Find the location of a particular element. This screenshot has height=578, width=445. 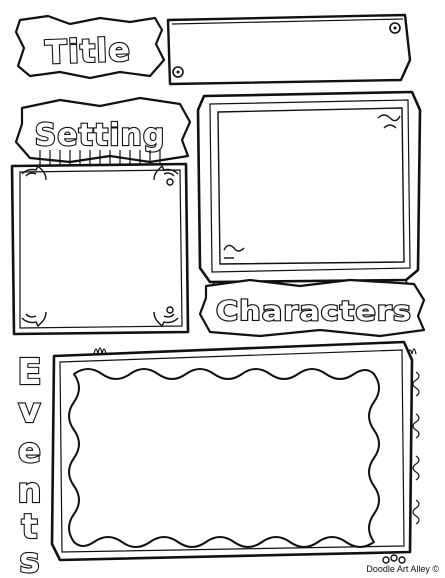

title-banner: Title is located at coordinates (90, 47).